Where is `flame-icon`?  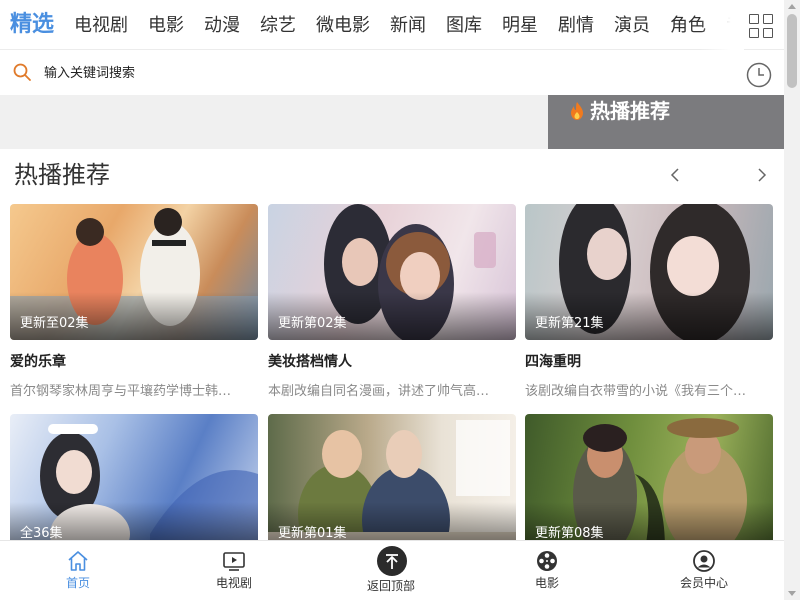 flame-icon is located at coordinates (577, 111).